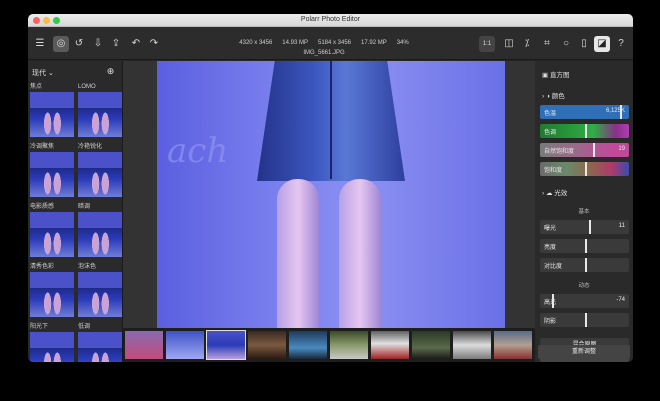  What do you see at coordinates (584, 112) in the screenshot?
I see `slider-sliders_color-0: 色温 6,125K` at bounding box center [584, 112].